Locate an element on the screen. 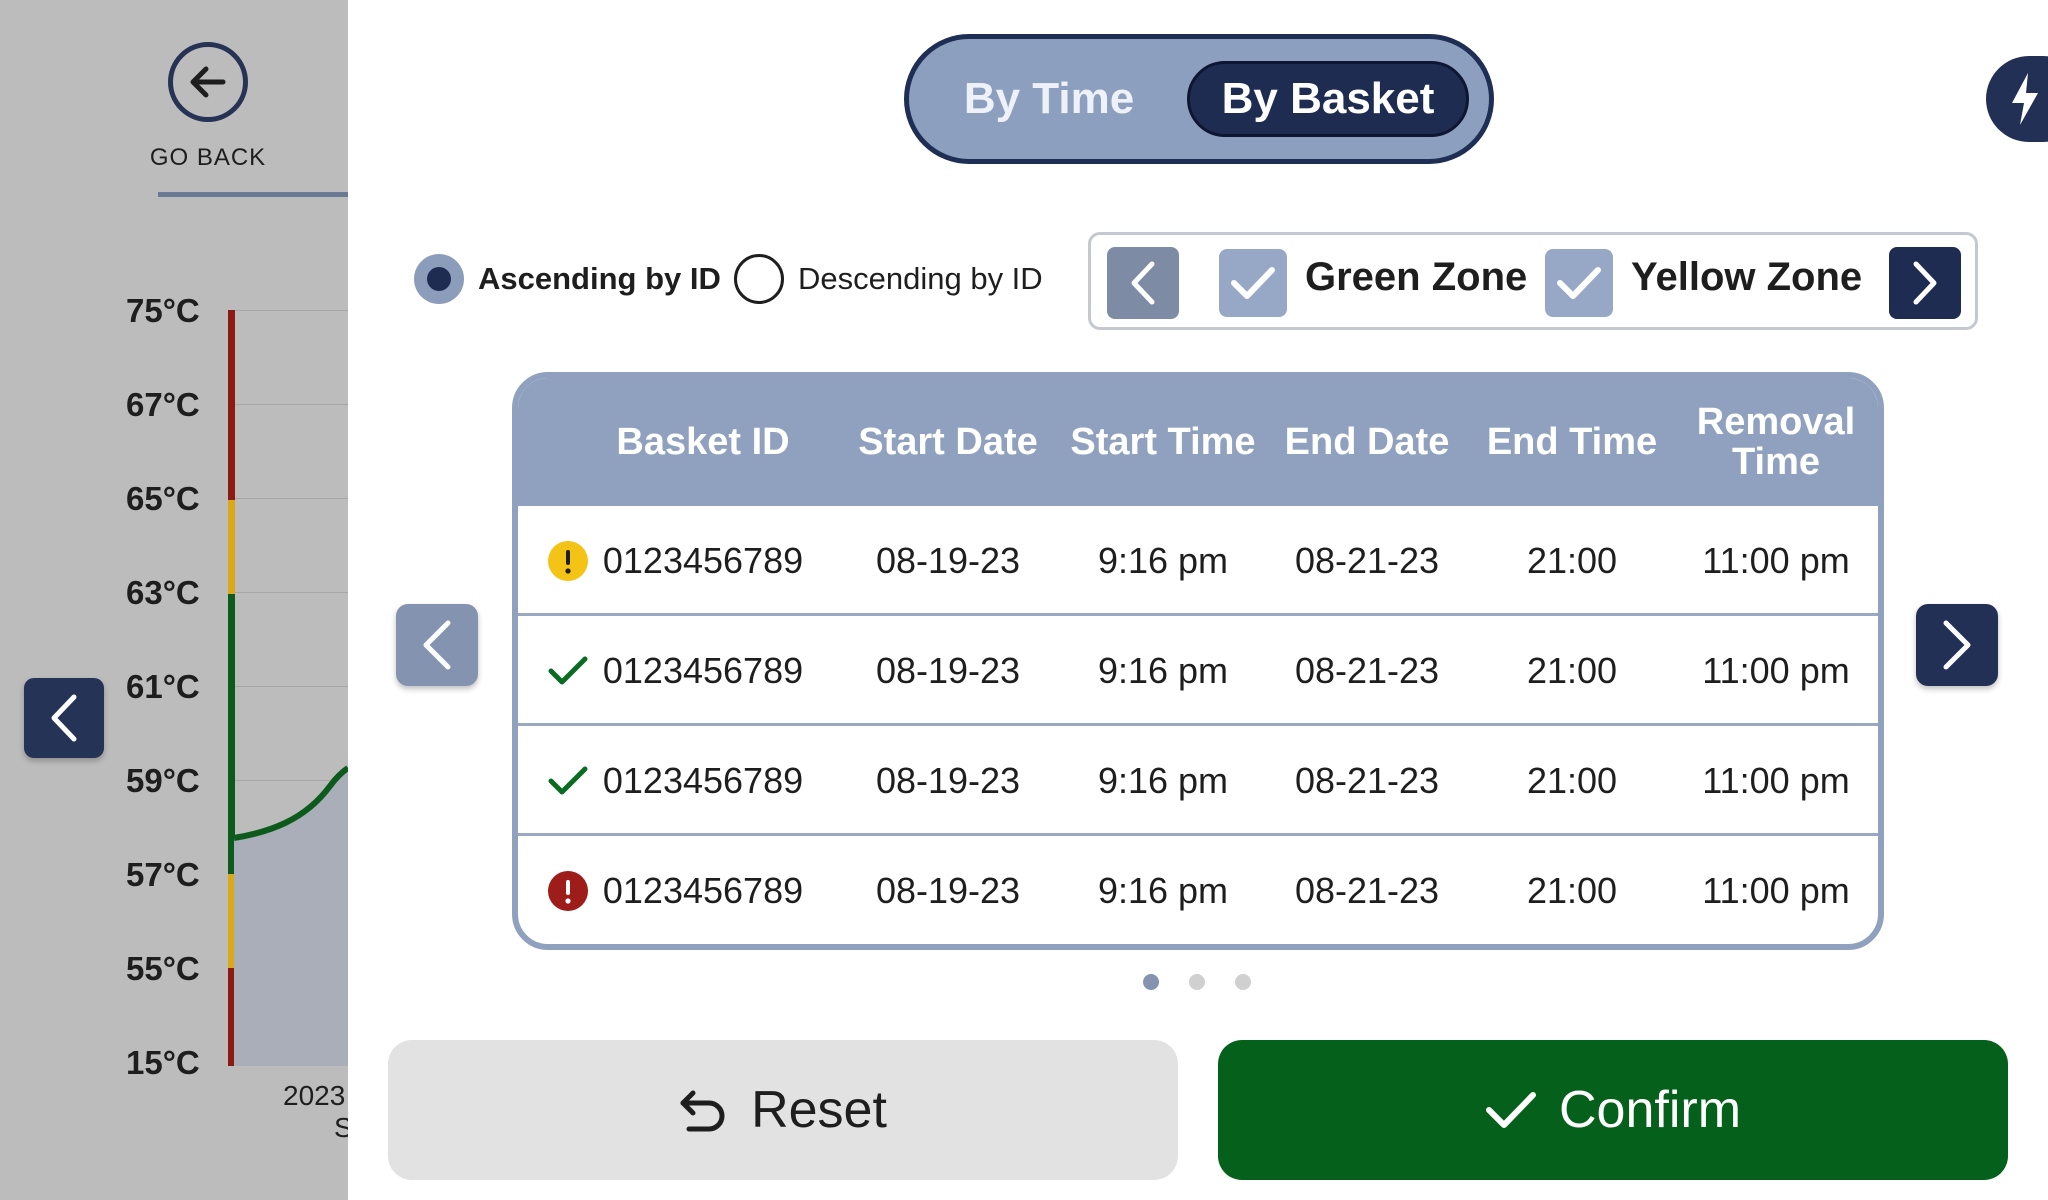 The height and width of the screenshot is (1200, 2048). green-zone-label: Green Zone is located at coordinates (1416, 277).